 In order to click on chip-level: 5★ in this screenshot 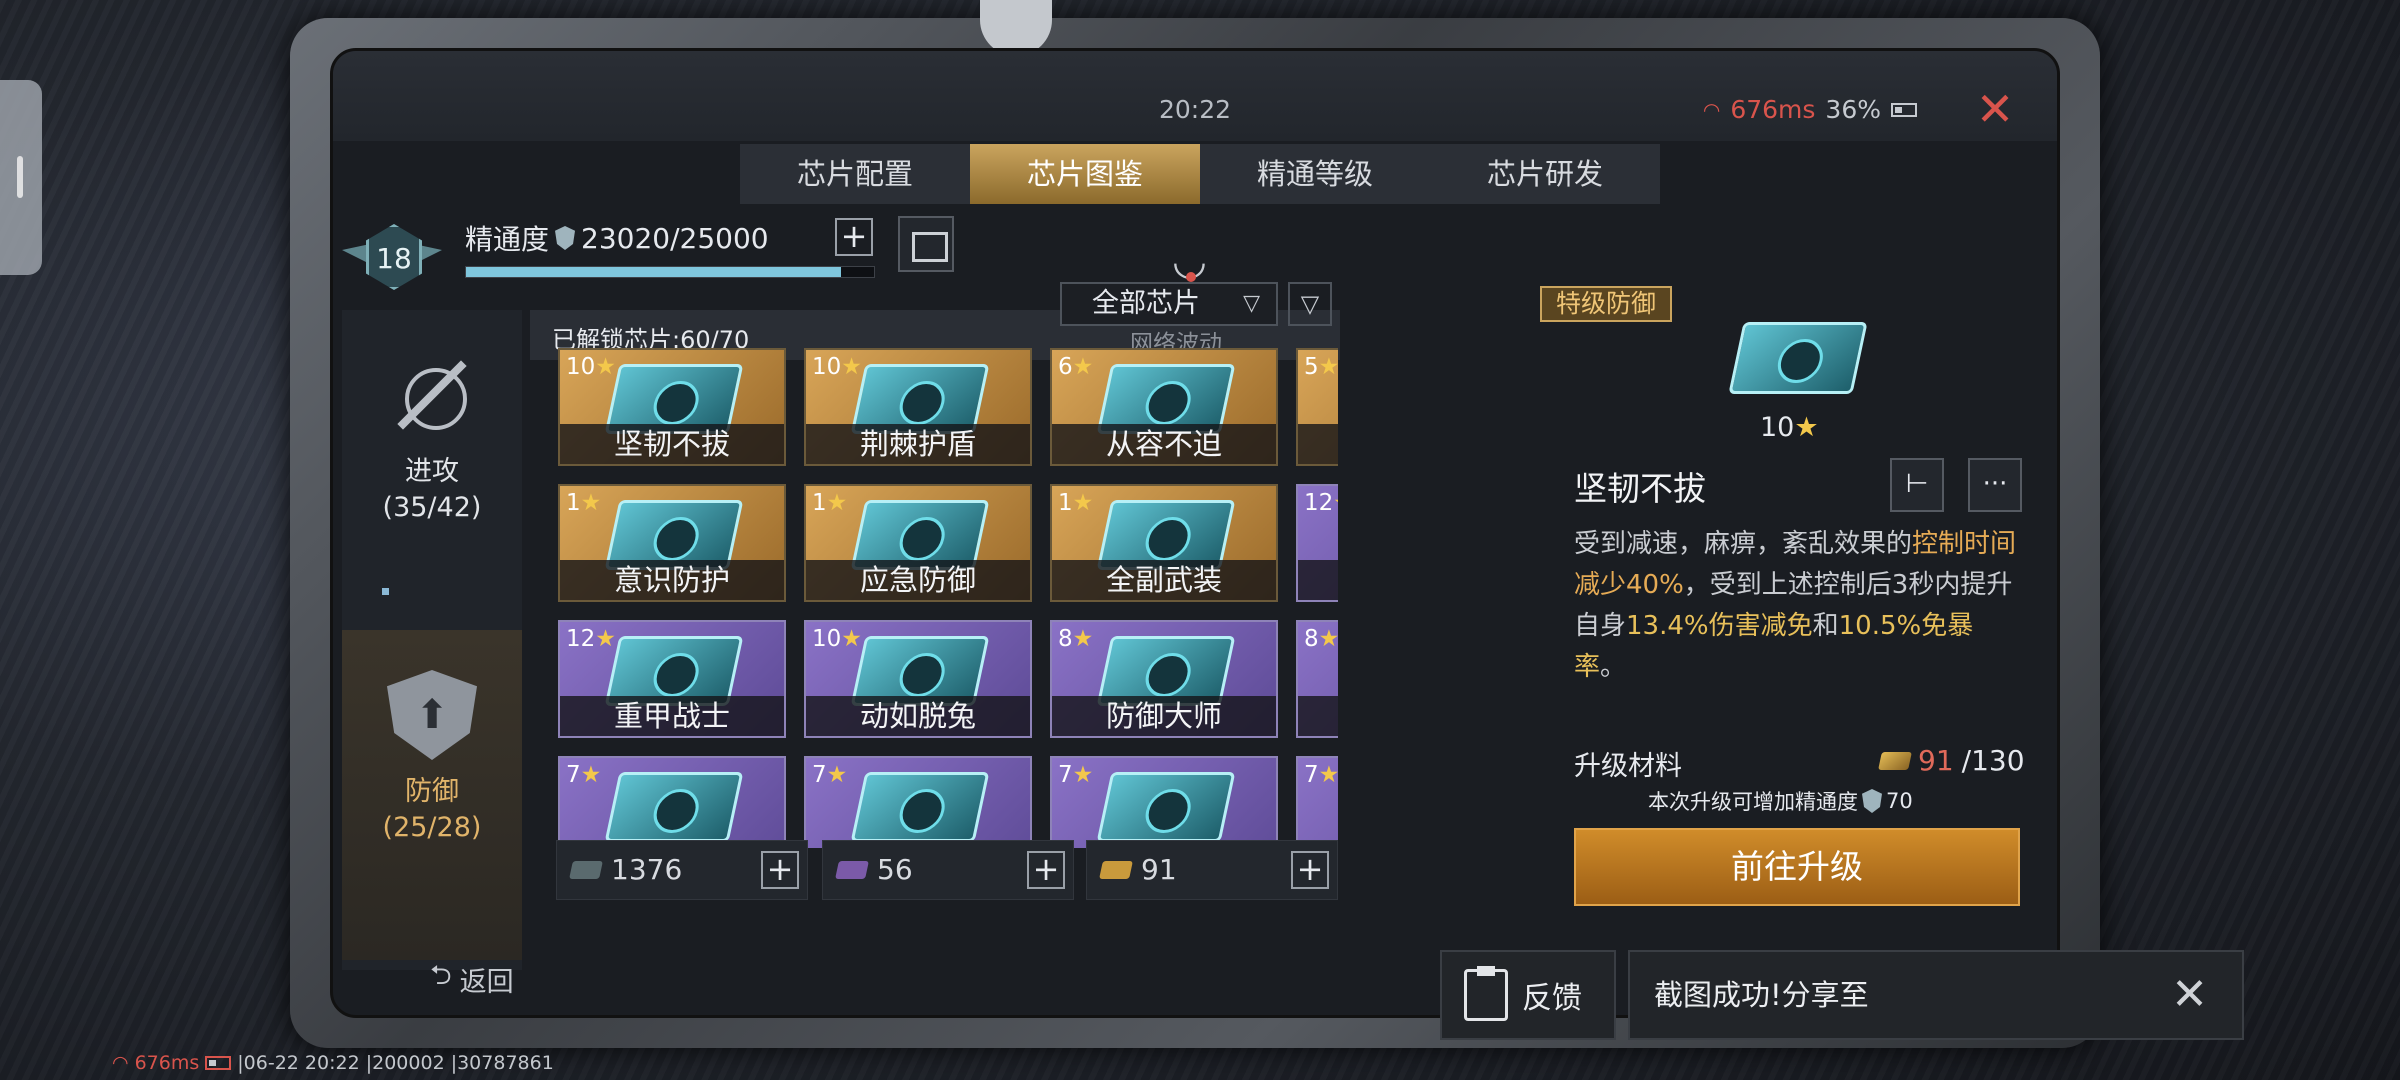, I will do `click(1321, 367)`.